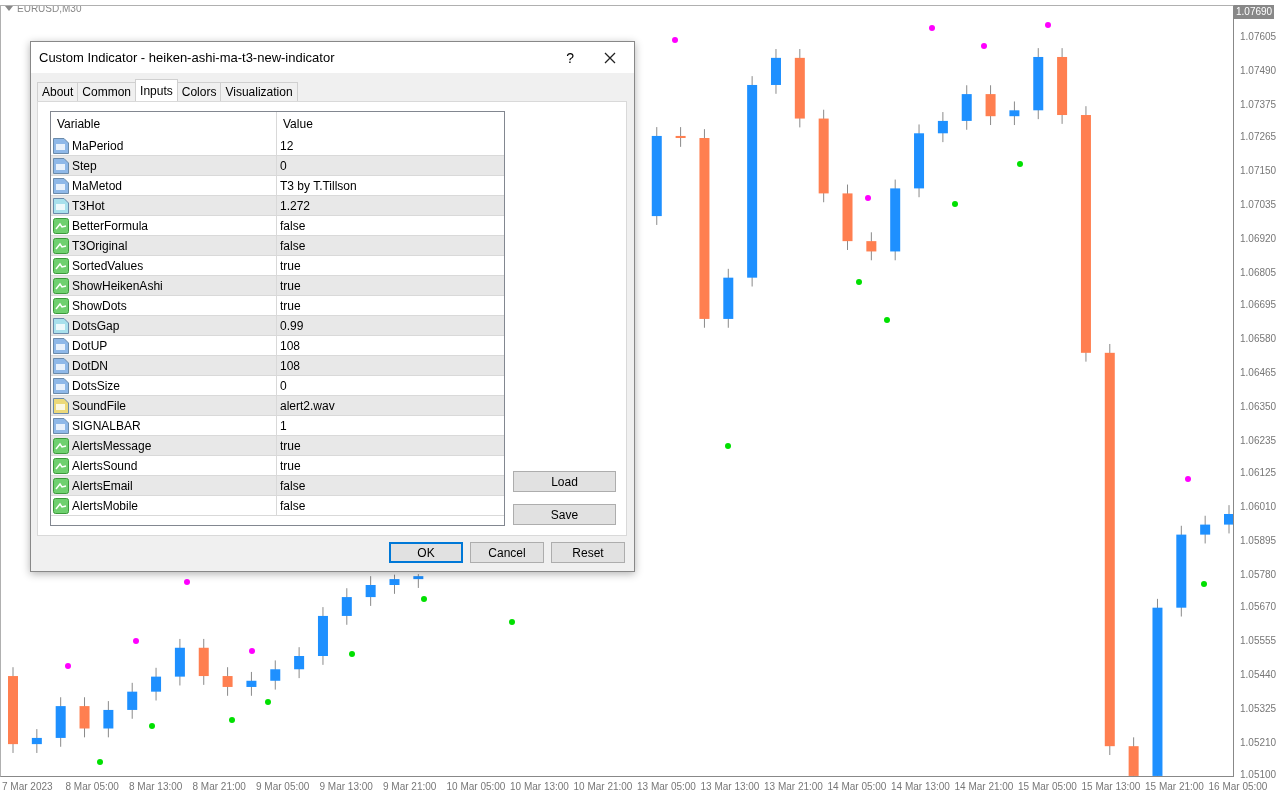 Image resolution: width=1280 pixels, height=800 pixels. I want to click on time-label: 15 Mar 05:00, so click(1048, 786).